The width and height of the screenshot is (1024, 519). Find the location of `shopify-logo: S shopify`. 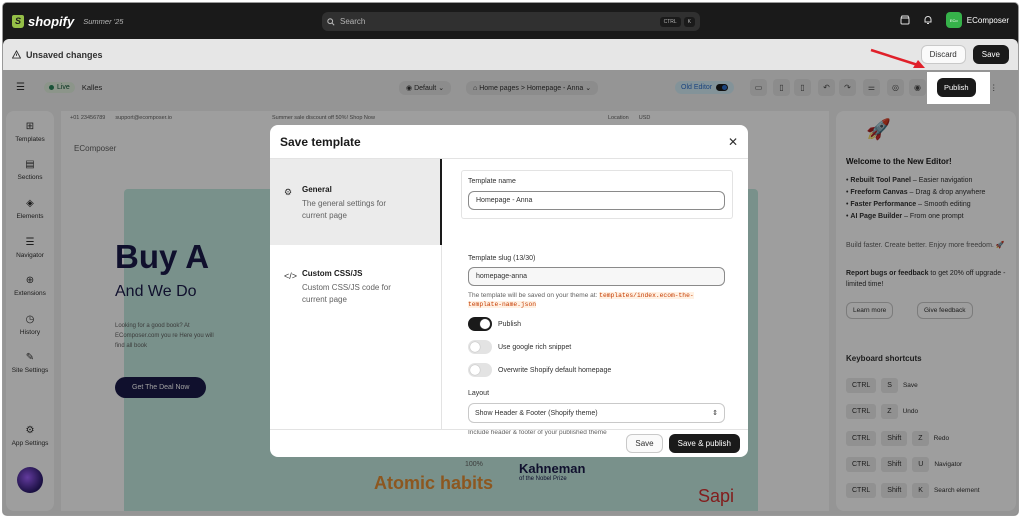

shopify-logo: S shopify is located at coordinates (43, 21).